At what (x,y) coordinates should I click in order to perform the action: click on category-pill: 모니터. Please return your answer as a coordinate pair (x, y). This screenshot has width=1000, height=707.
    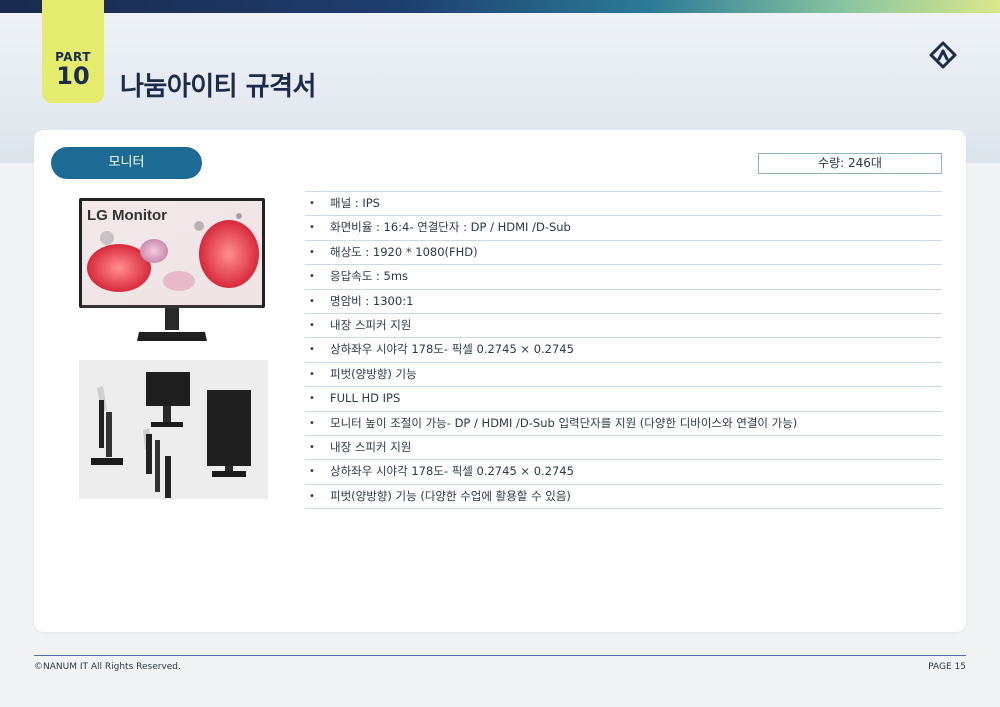
    Looking at the image, I should click on (126, 163).